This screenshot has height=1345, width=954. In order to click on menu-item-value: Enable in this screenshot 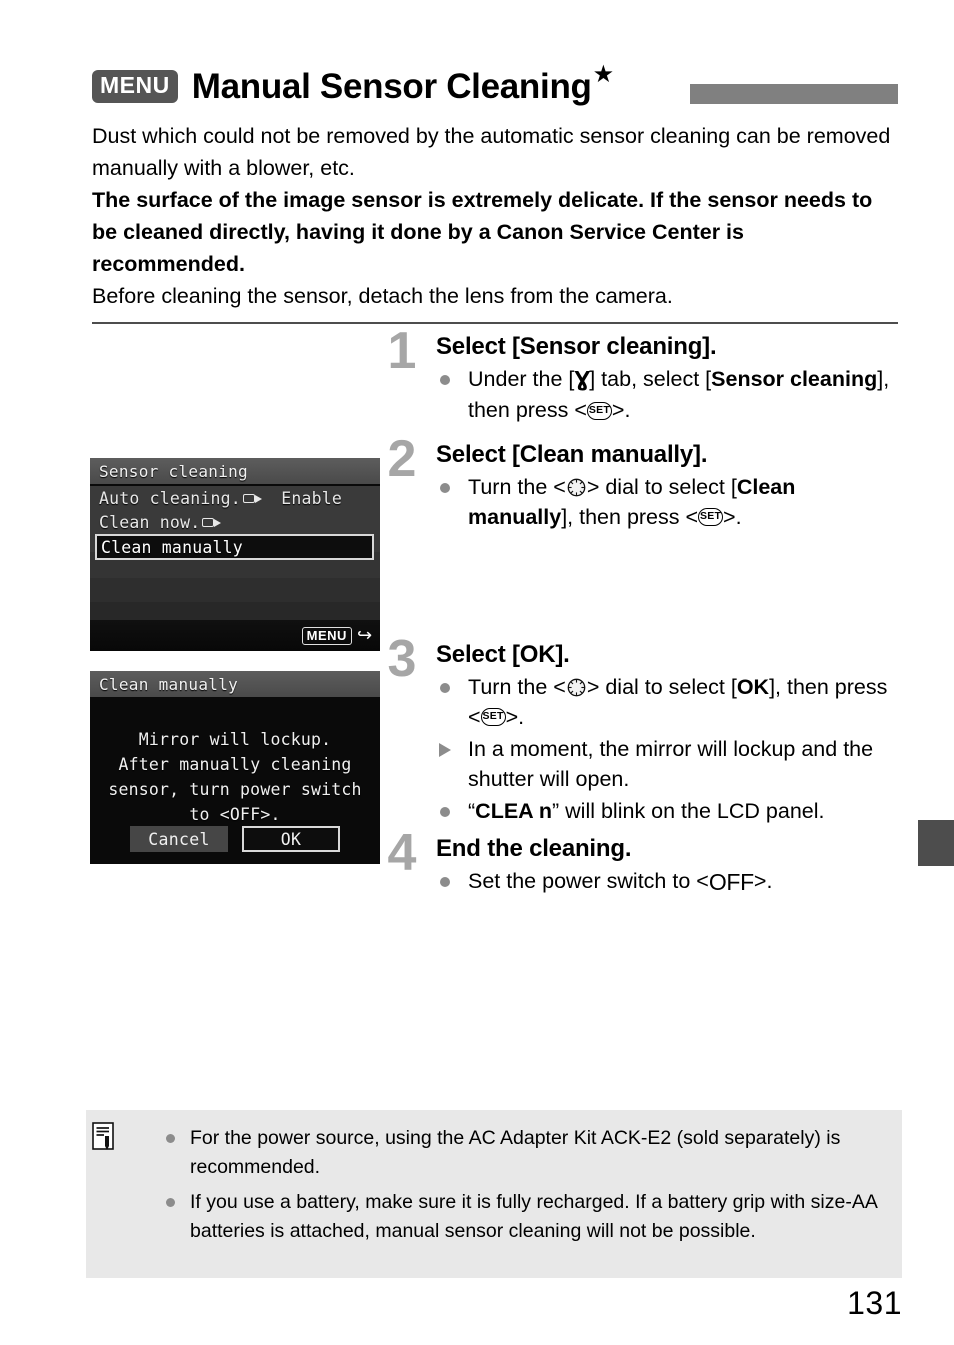, I will do `click(311, 498)`.